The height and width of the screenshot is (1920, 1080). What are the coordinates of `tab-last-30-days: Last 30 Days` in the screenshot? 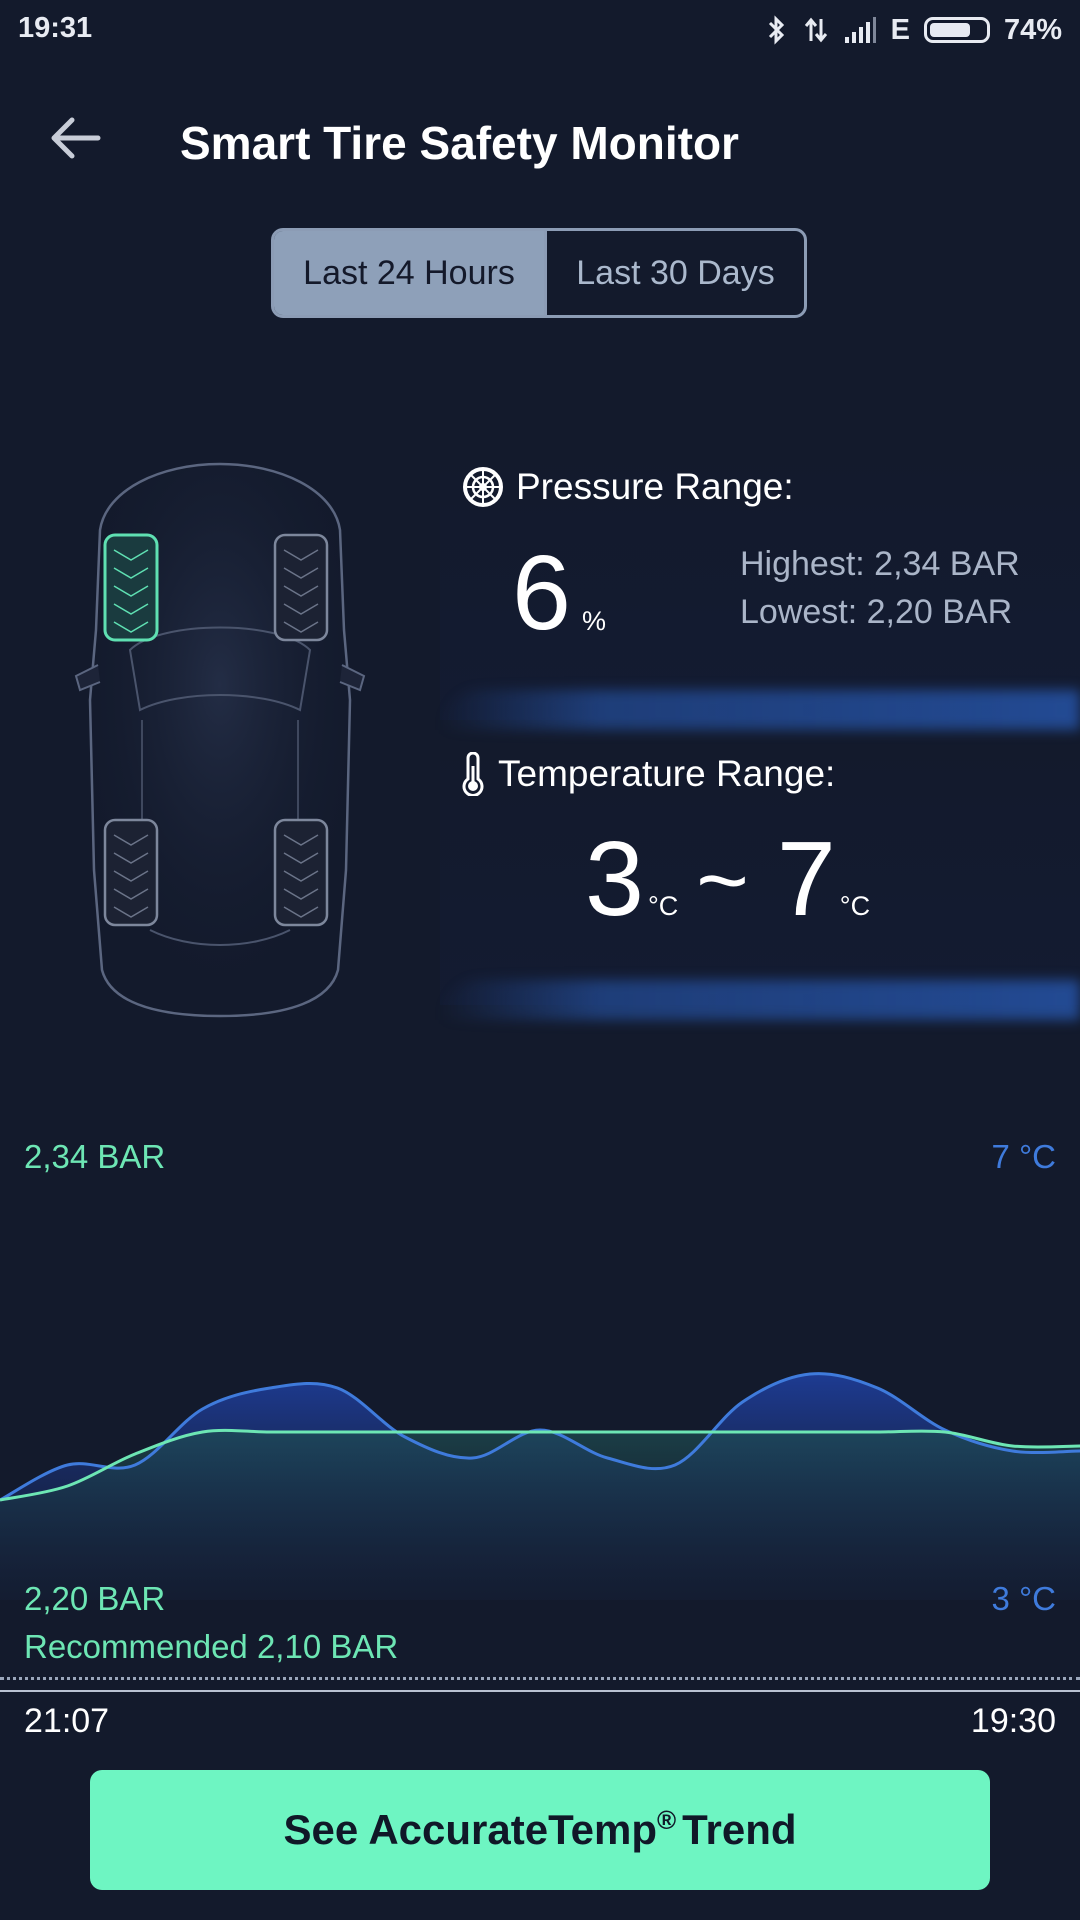 It's located at (674, 273).